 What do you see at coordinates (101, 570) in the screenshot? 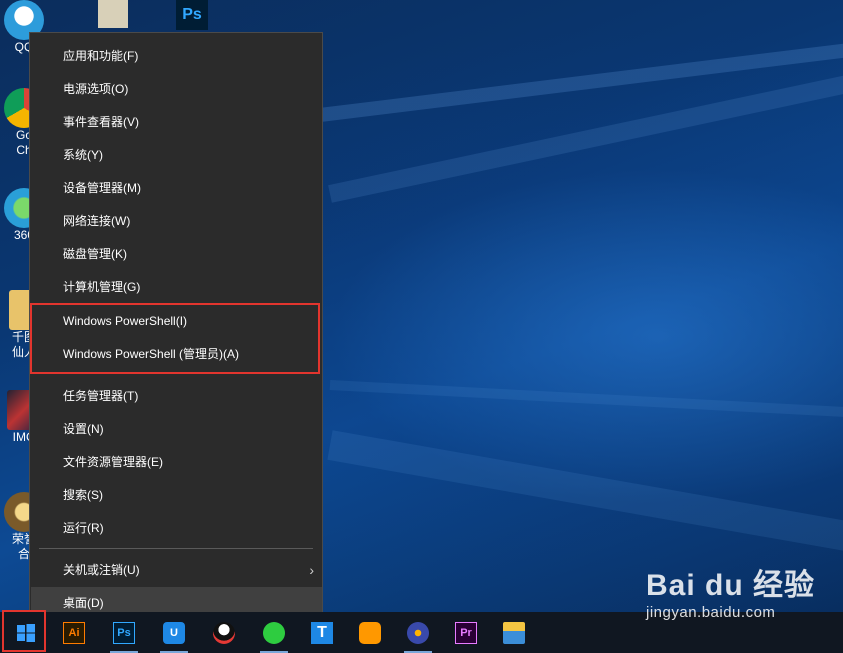
I see `menu-item-label: 关机或注销(U)` at bounding box center [101, 570].